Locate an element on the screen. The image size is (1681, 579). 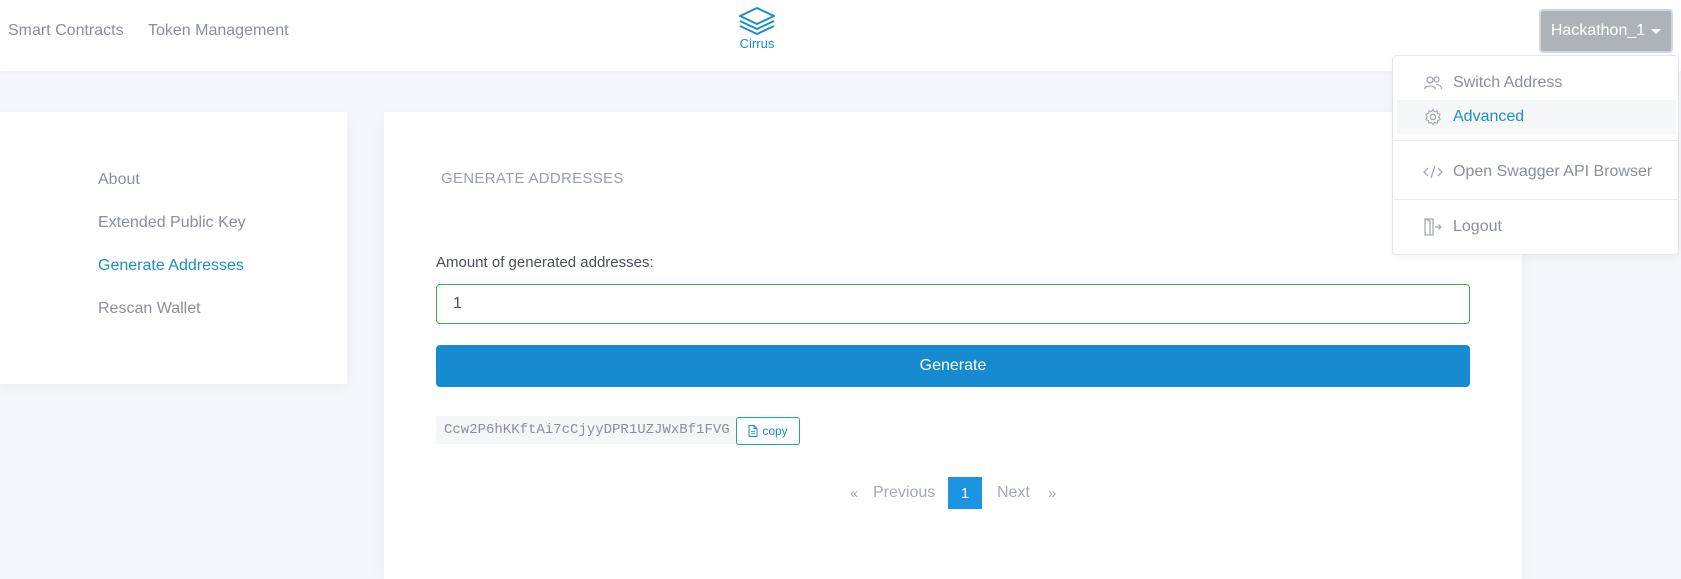
menu-item-label: Switch Address is located at coordinates (1508, 82).